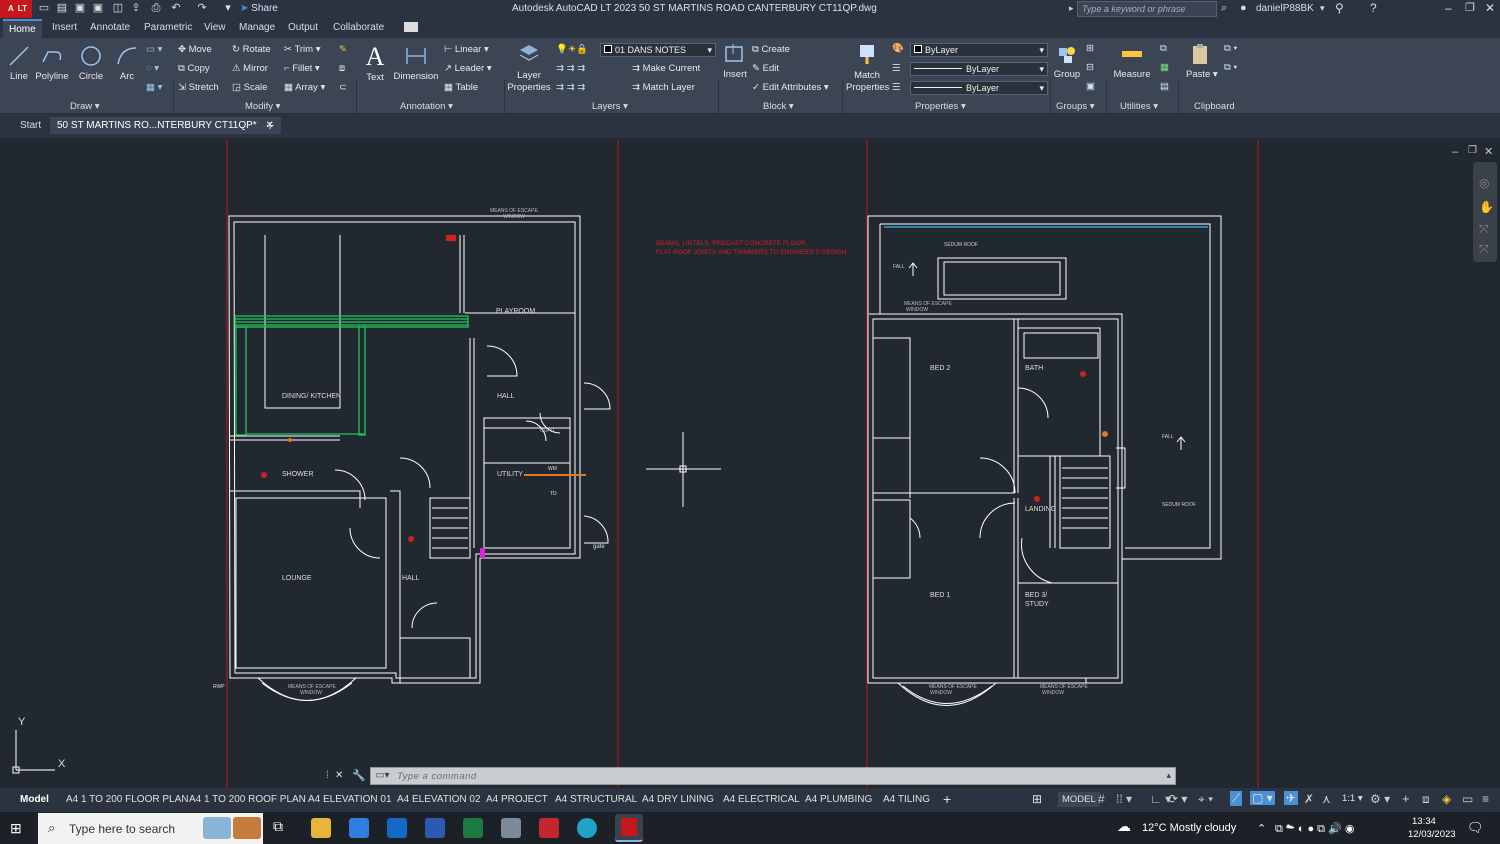 Image resolution: width=1500 pixels, height=844 pixels. Describe the element at coordinates (327, 775) in the screenshot. I see `command-grip-icon: ⁞` at that location.